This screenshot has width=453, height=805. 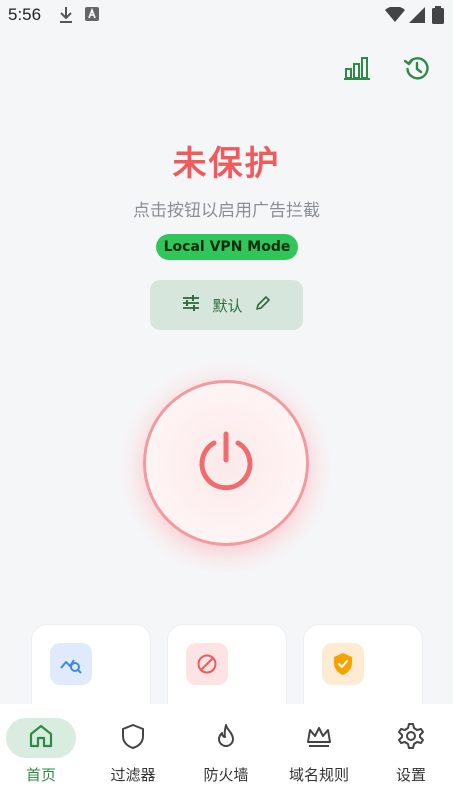 What do you see at coordinates (133, 738) in the screenshot?
I see `shield-icon` at bounding box center [133, 738].